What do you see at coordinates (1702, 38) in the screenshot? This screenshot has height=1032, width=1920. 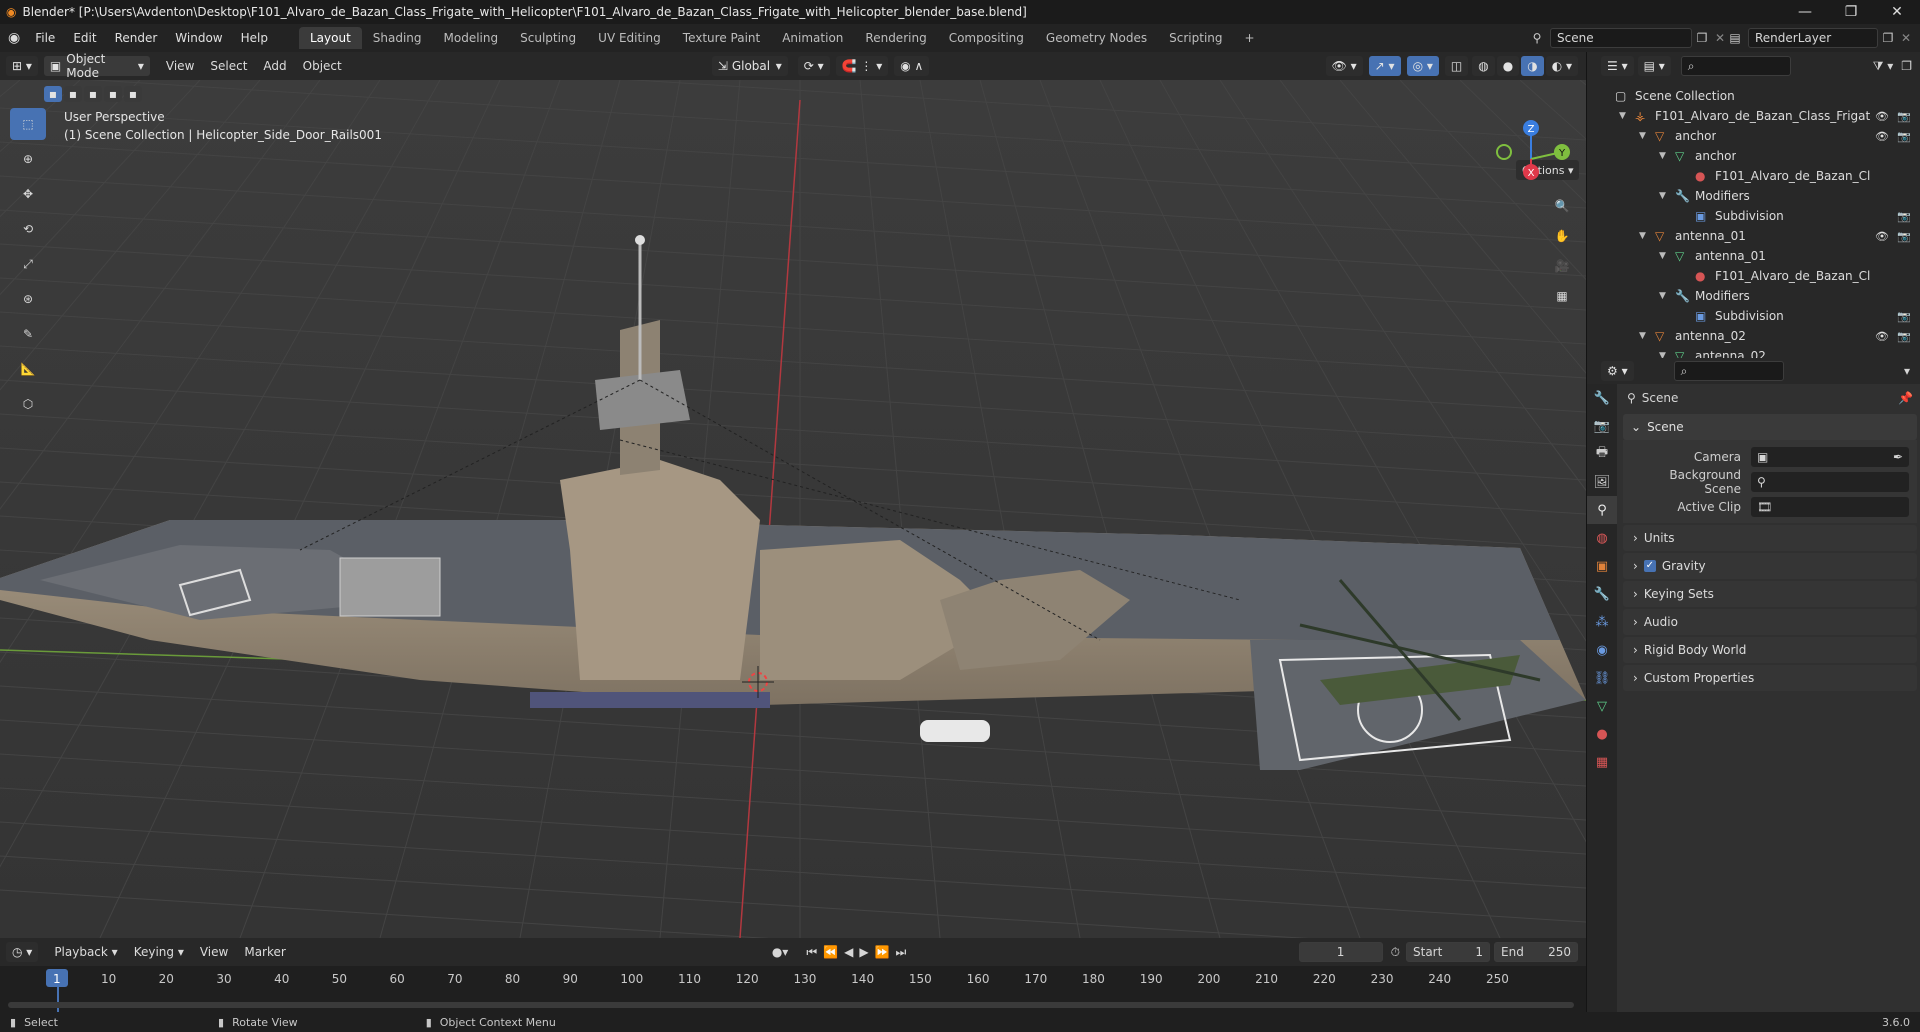 I see `new-scene-icon: ❐` at bounding box center [1702, 38].